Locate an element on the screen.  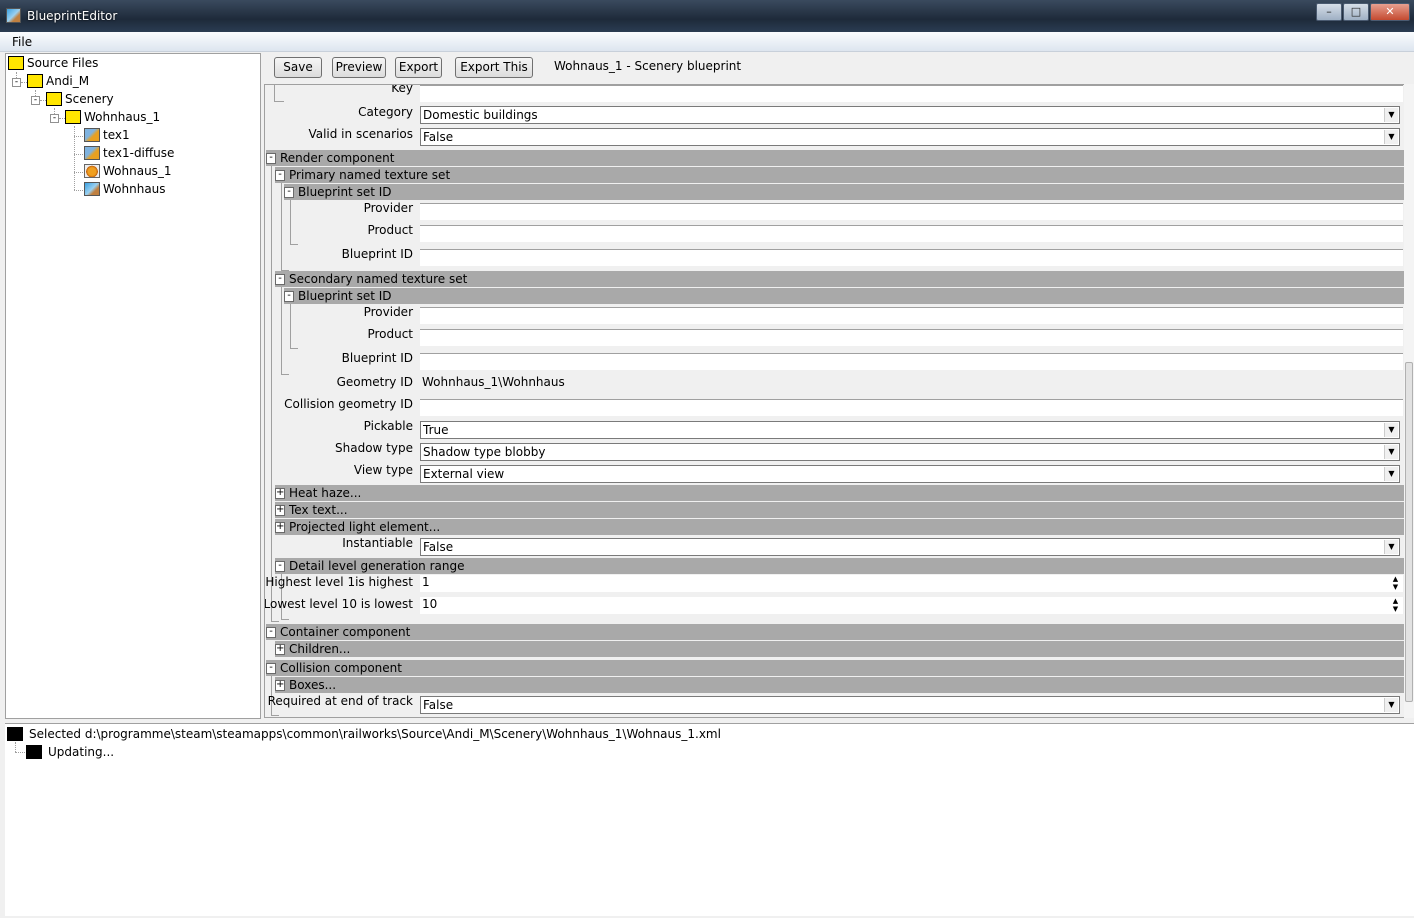
save-button: Save is located at coordinates (298, 67).